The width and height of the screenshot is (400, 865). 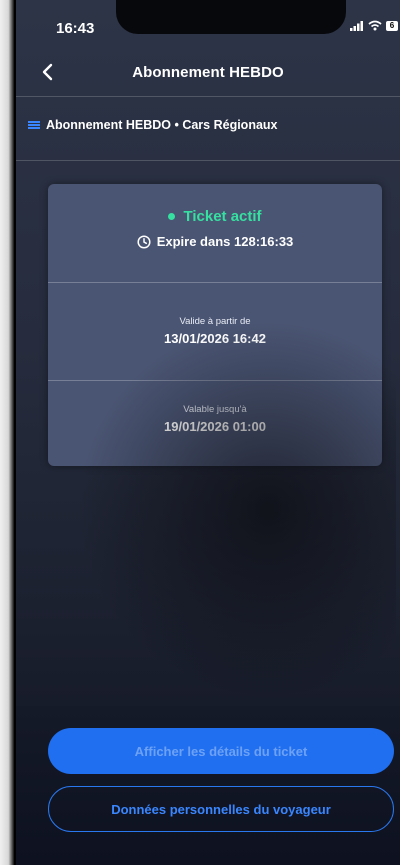 What do you see at coordinates (48, 72) in the screenshot?
I see `chevron-left-icon` at bounding box center [48, 72].